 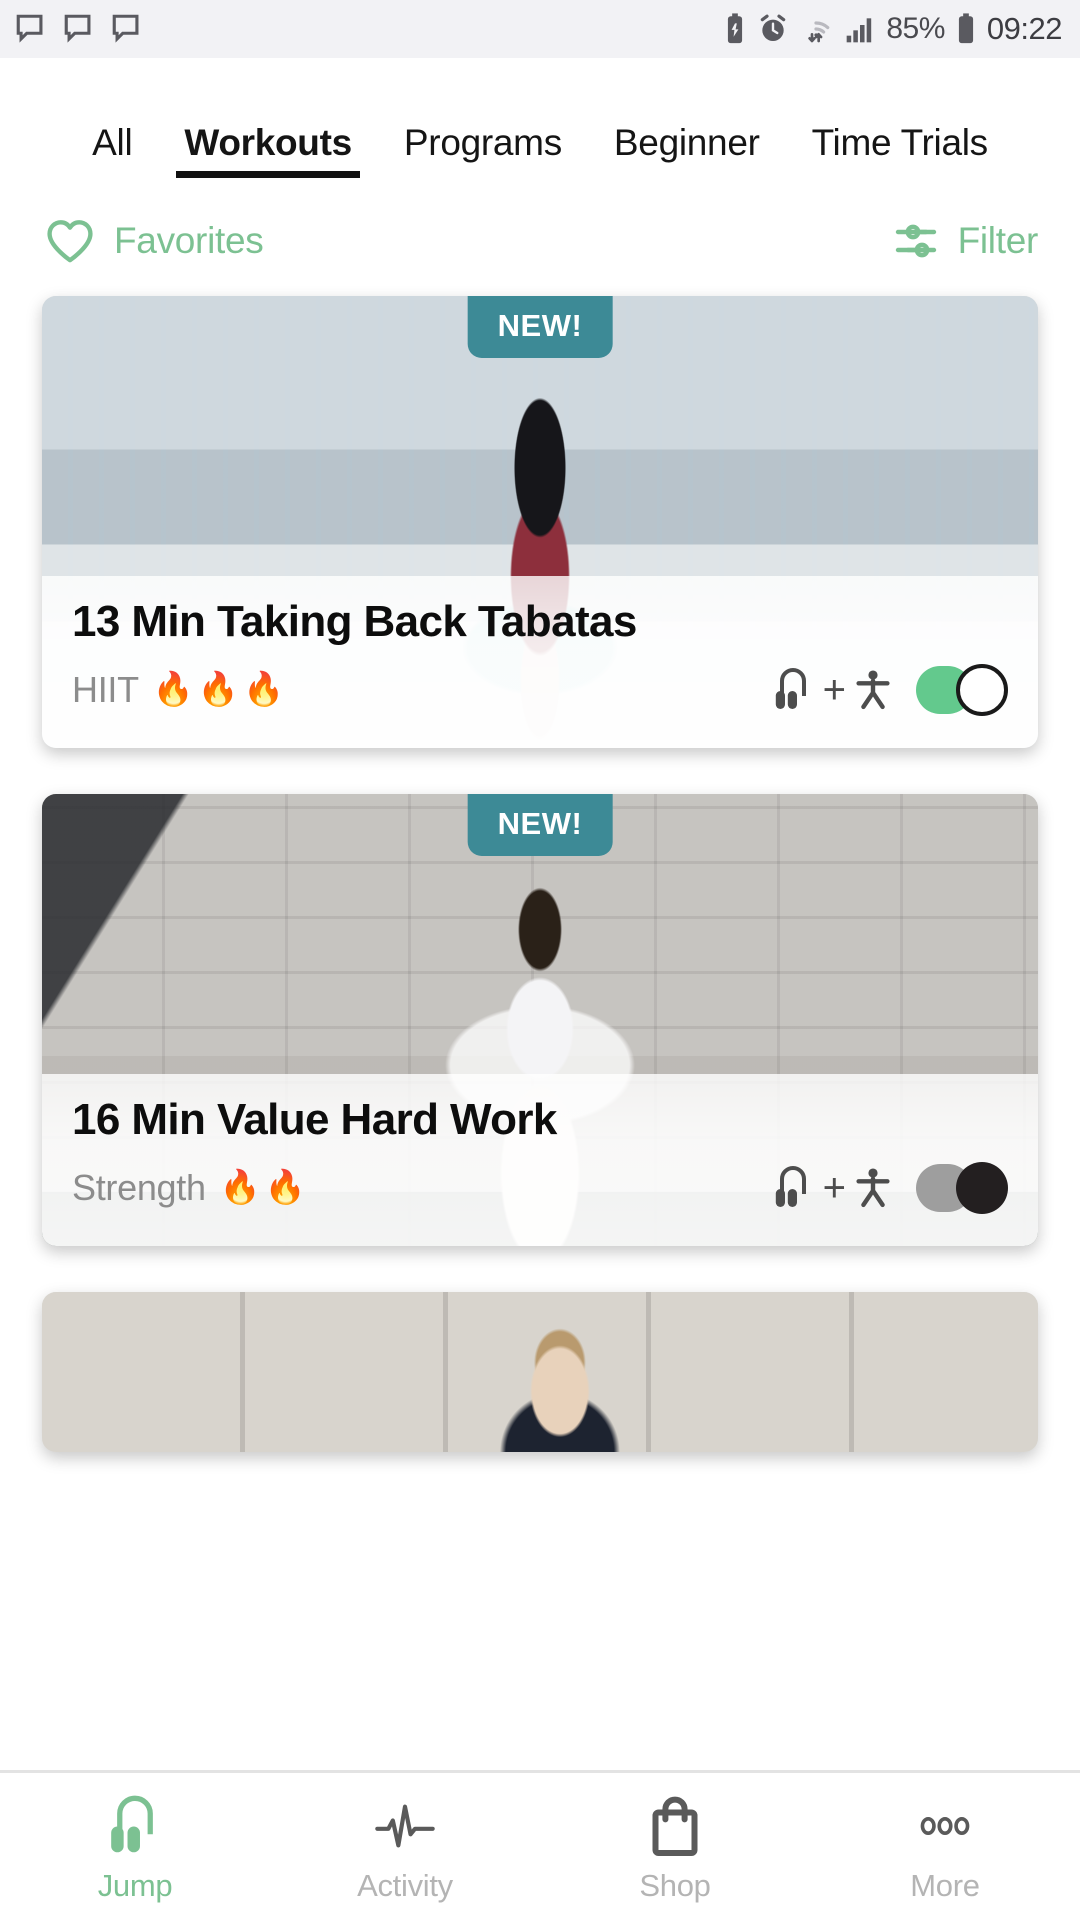 I want to click on workout-card, so click(x=540, y=1372).